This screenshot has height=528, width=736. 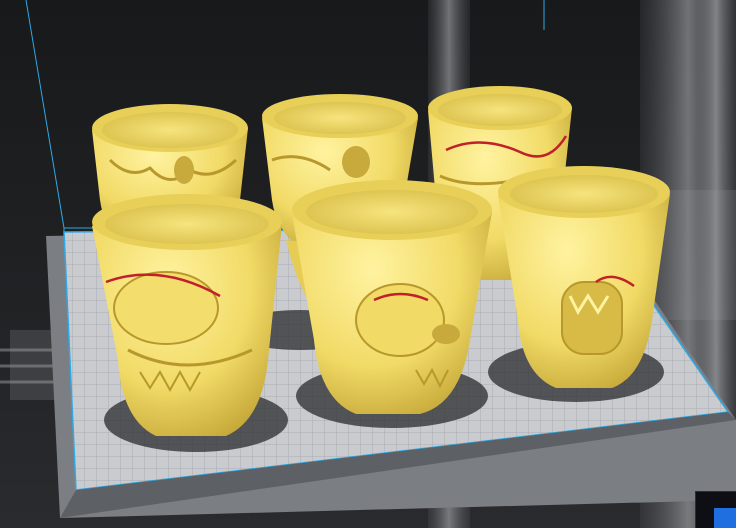 What do you see at coordinates (725, 518) in the screenshot?
I see `view-toggle-button` at bounding box center [725, 518].